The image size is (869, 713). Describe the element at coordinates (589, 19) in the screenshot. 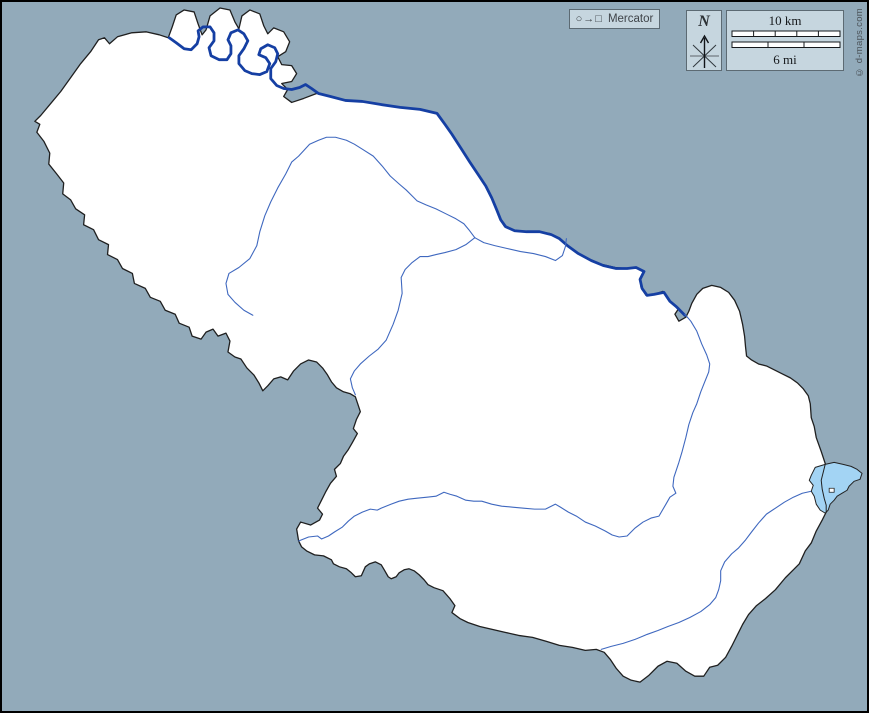

I see `projection-symbols-icon: ○→□` at that location.